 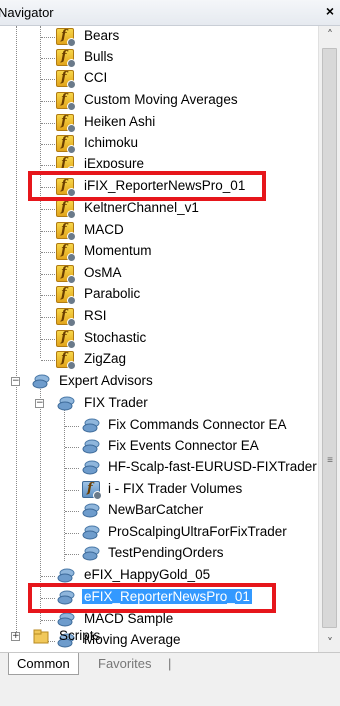 What do you see at coordinates (165, 185) in the screenshot?
I see `tree-item-label: iFIX_ReporterNewsPro_01` at bounding box center [165, 185].